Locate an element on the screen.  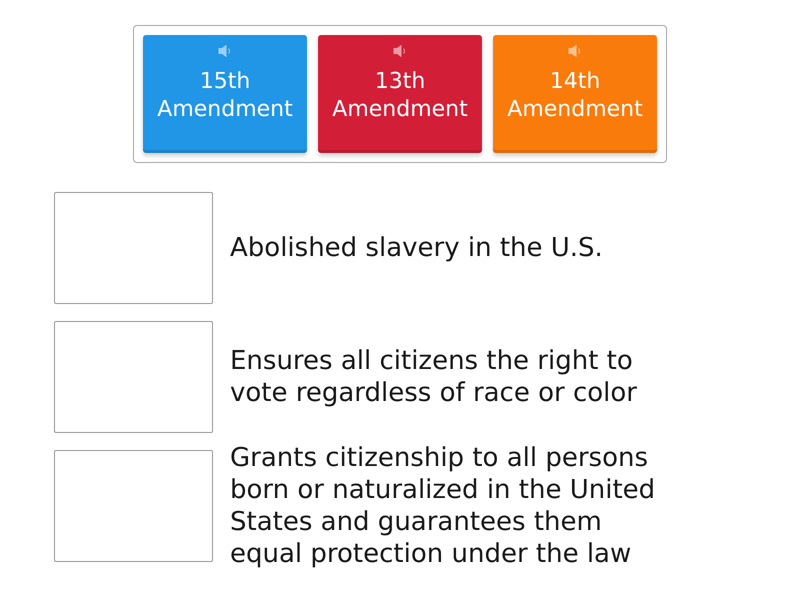
description-text: Ensures all citizens the right to vote regardless of race or color is located at coordinates (434, 377).